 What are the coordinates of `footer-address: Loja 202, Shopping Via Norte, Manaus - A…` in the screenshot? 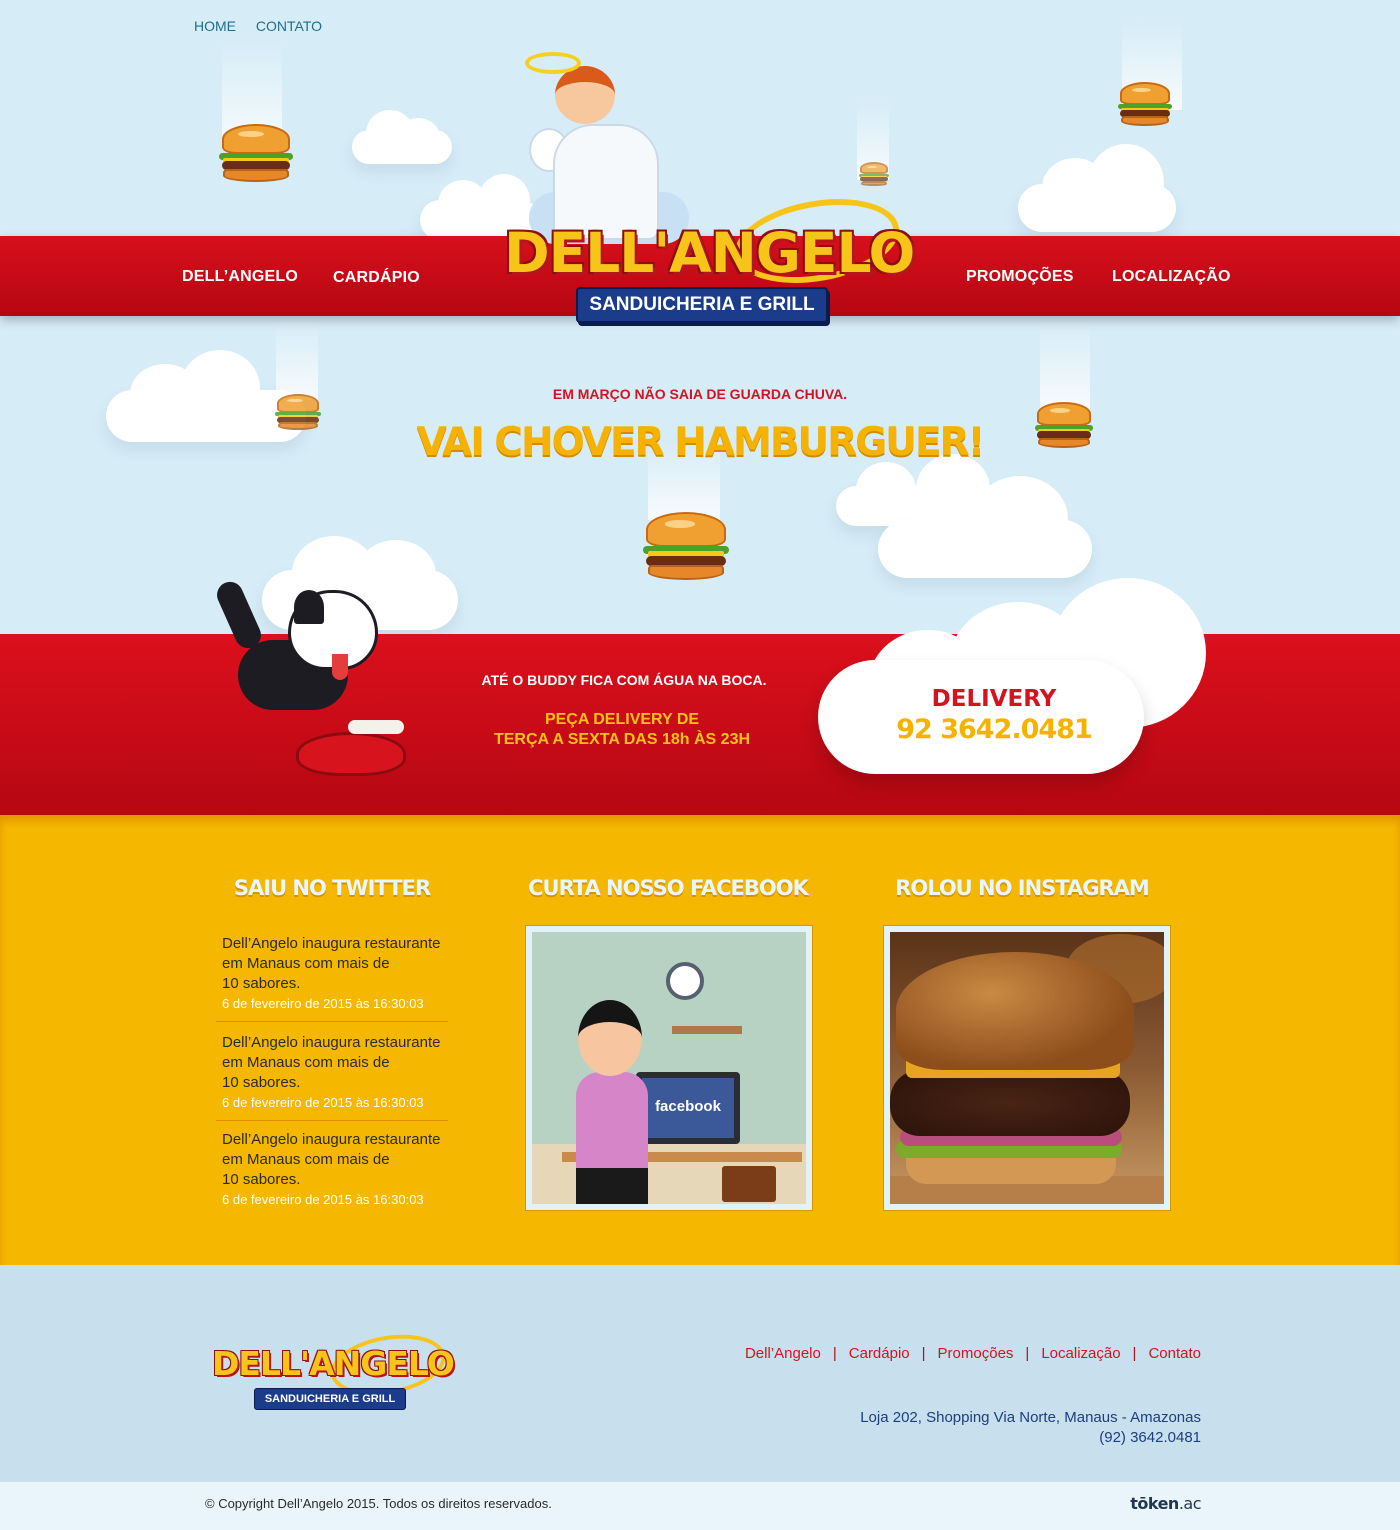 It's located at (1030, 1428).